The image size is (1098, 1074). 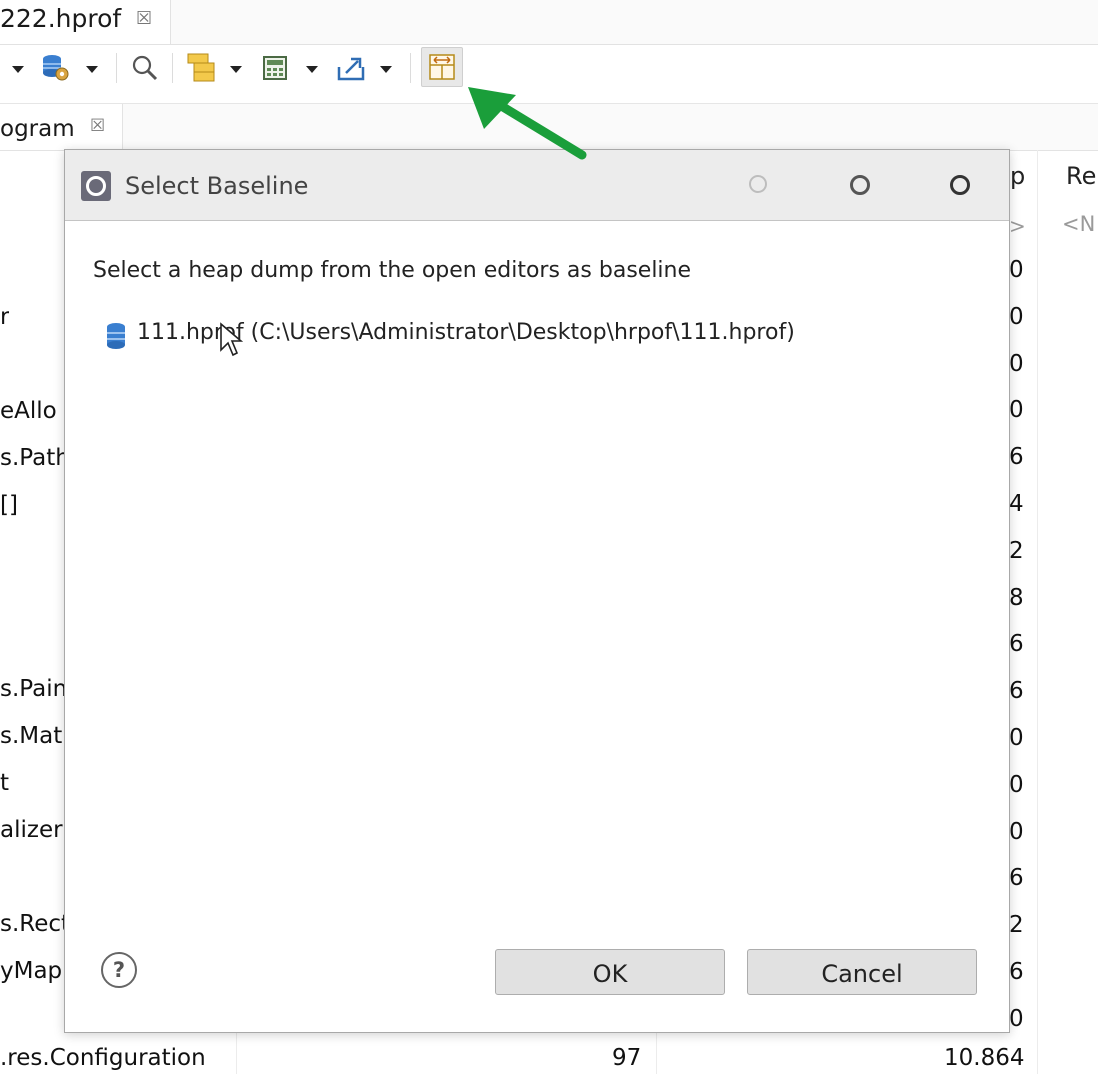 What do you see at coordinates (1016, 504) in the screenshot?
I see `table-cell-shallow-heap: 4` at bounding box center [1016, 504].